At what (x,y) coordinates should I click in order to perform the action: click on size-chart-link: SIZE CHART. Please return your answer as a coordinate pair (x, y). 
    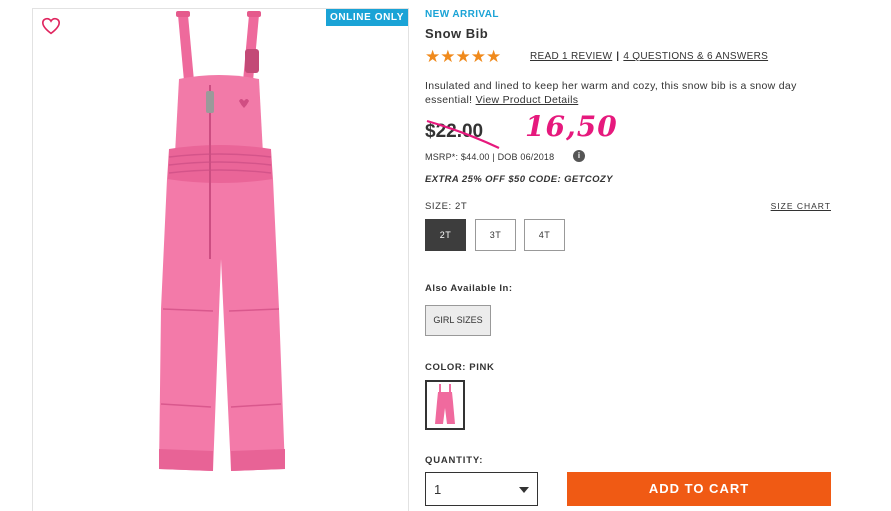
    Looking at the image, I should click on (801, 206).